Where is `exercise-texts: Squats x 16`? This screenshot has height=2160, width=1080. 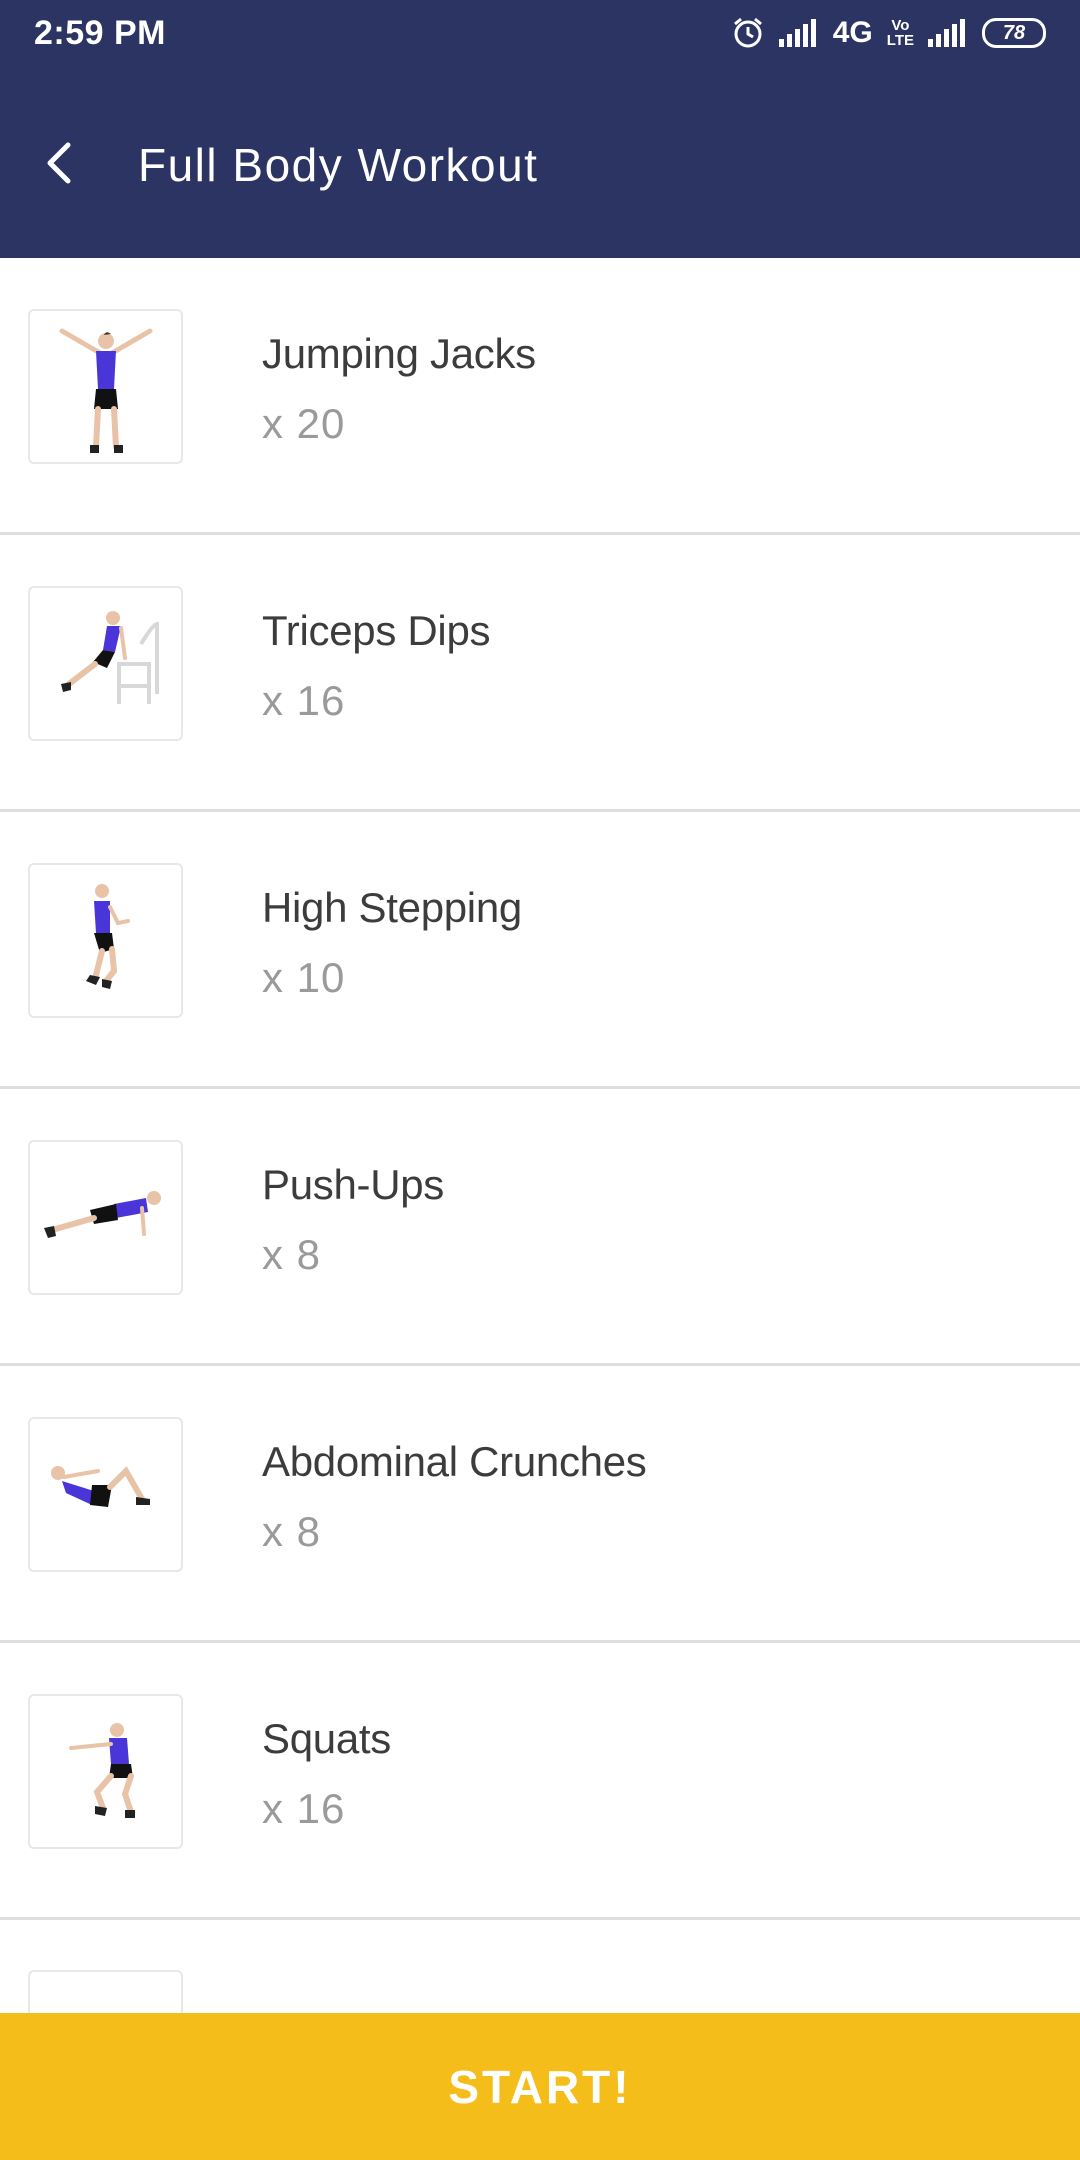
exercise-texts: Squats x 16 is located at coordinates (326, 1774).